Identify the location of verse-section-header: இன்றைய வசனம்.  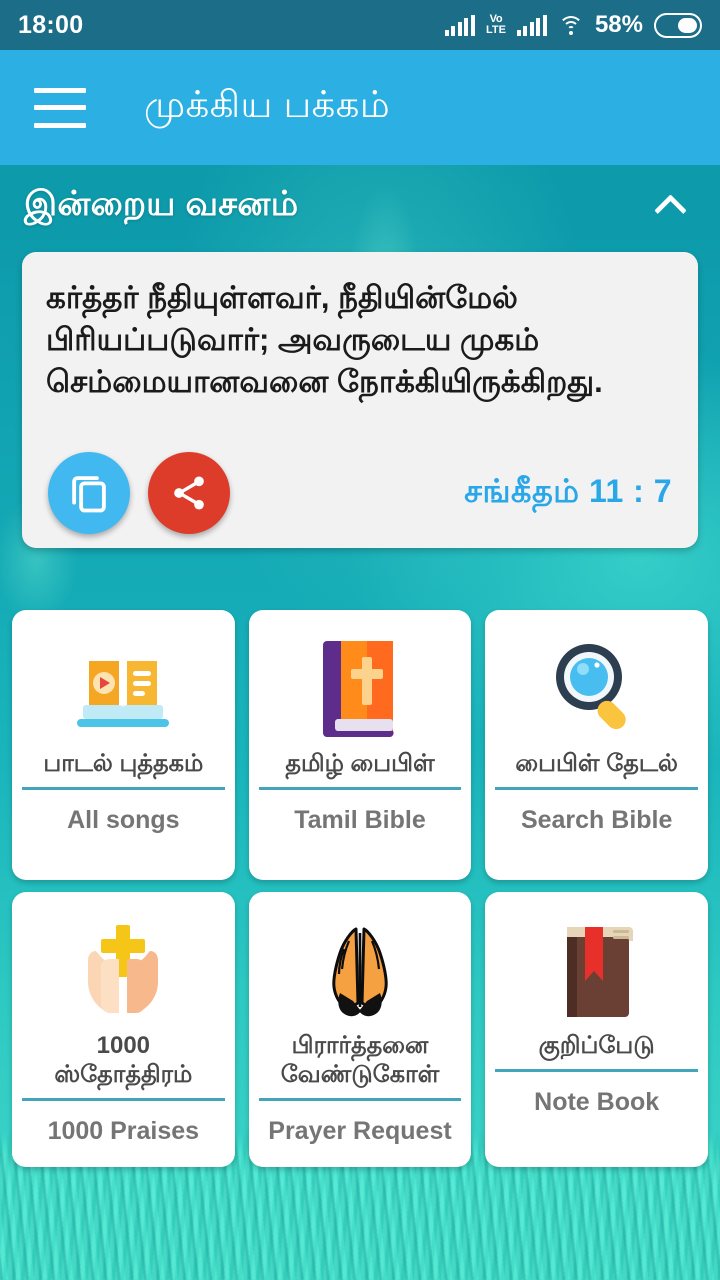
(360, 206).